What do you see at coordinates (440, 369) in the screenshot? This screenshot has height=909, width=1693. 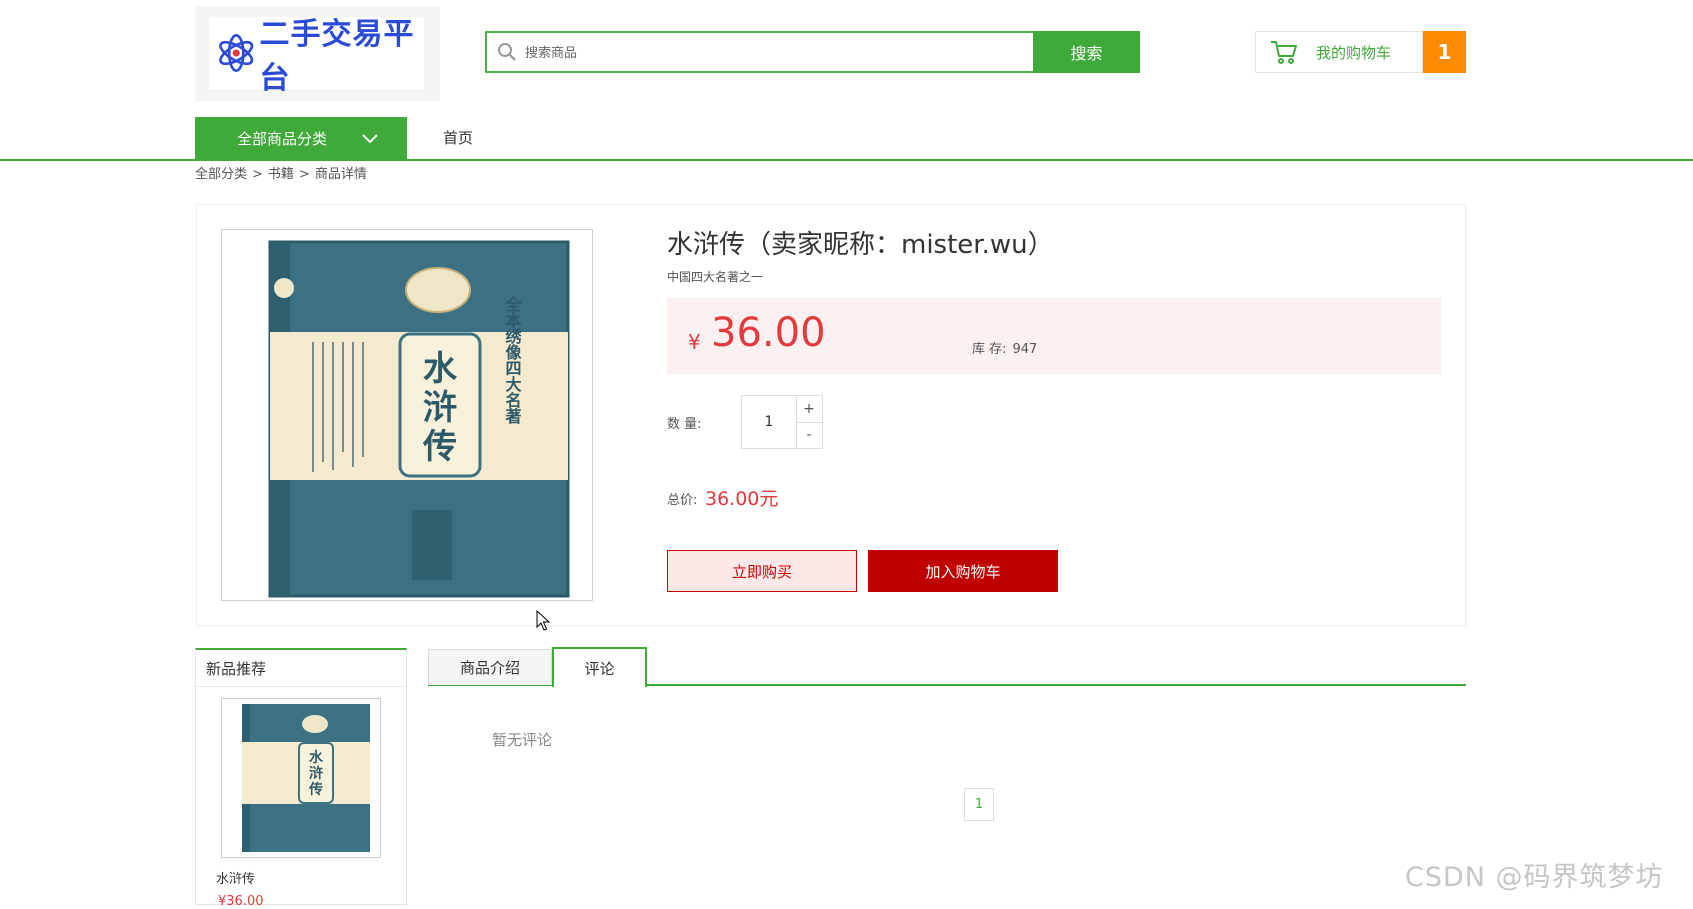 I see `cover-title-char-1: 水` at bounding box center [440, 369].